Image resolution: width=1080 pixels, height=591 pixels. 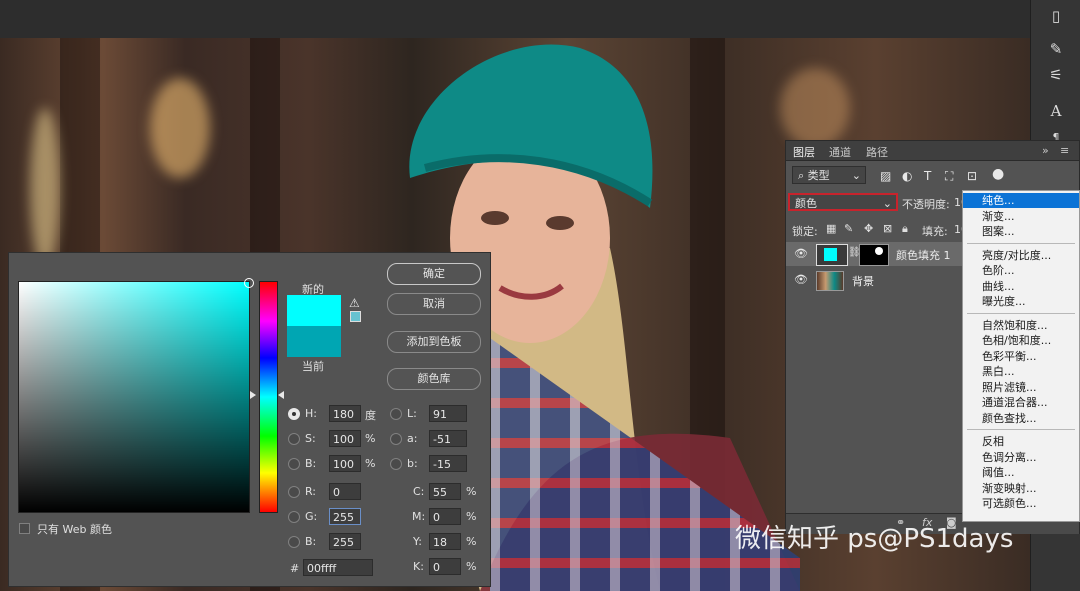 I want to click on k-unit: %, so click(x=471, y=566).